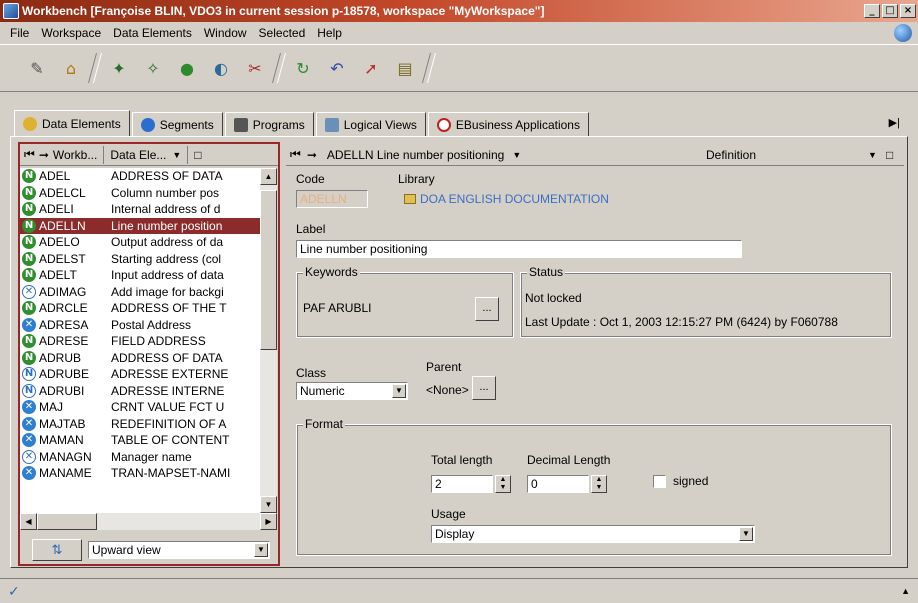 This screenshot has width=918, height=603. What do you see at coordinates (405, 68) in the screenshot?
I see `document-icon: ▤` at bounding box center [405, 68].